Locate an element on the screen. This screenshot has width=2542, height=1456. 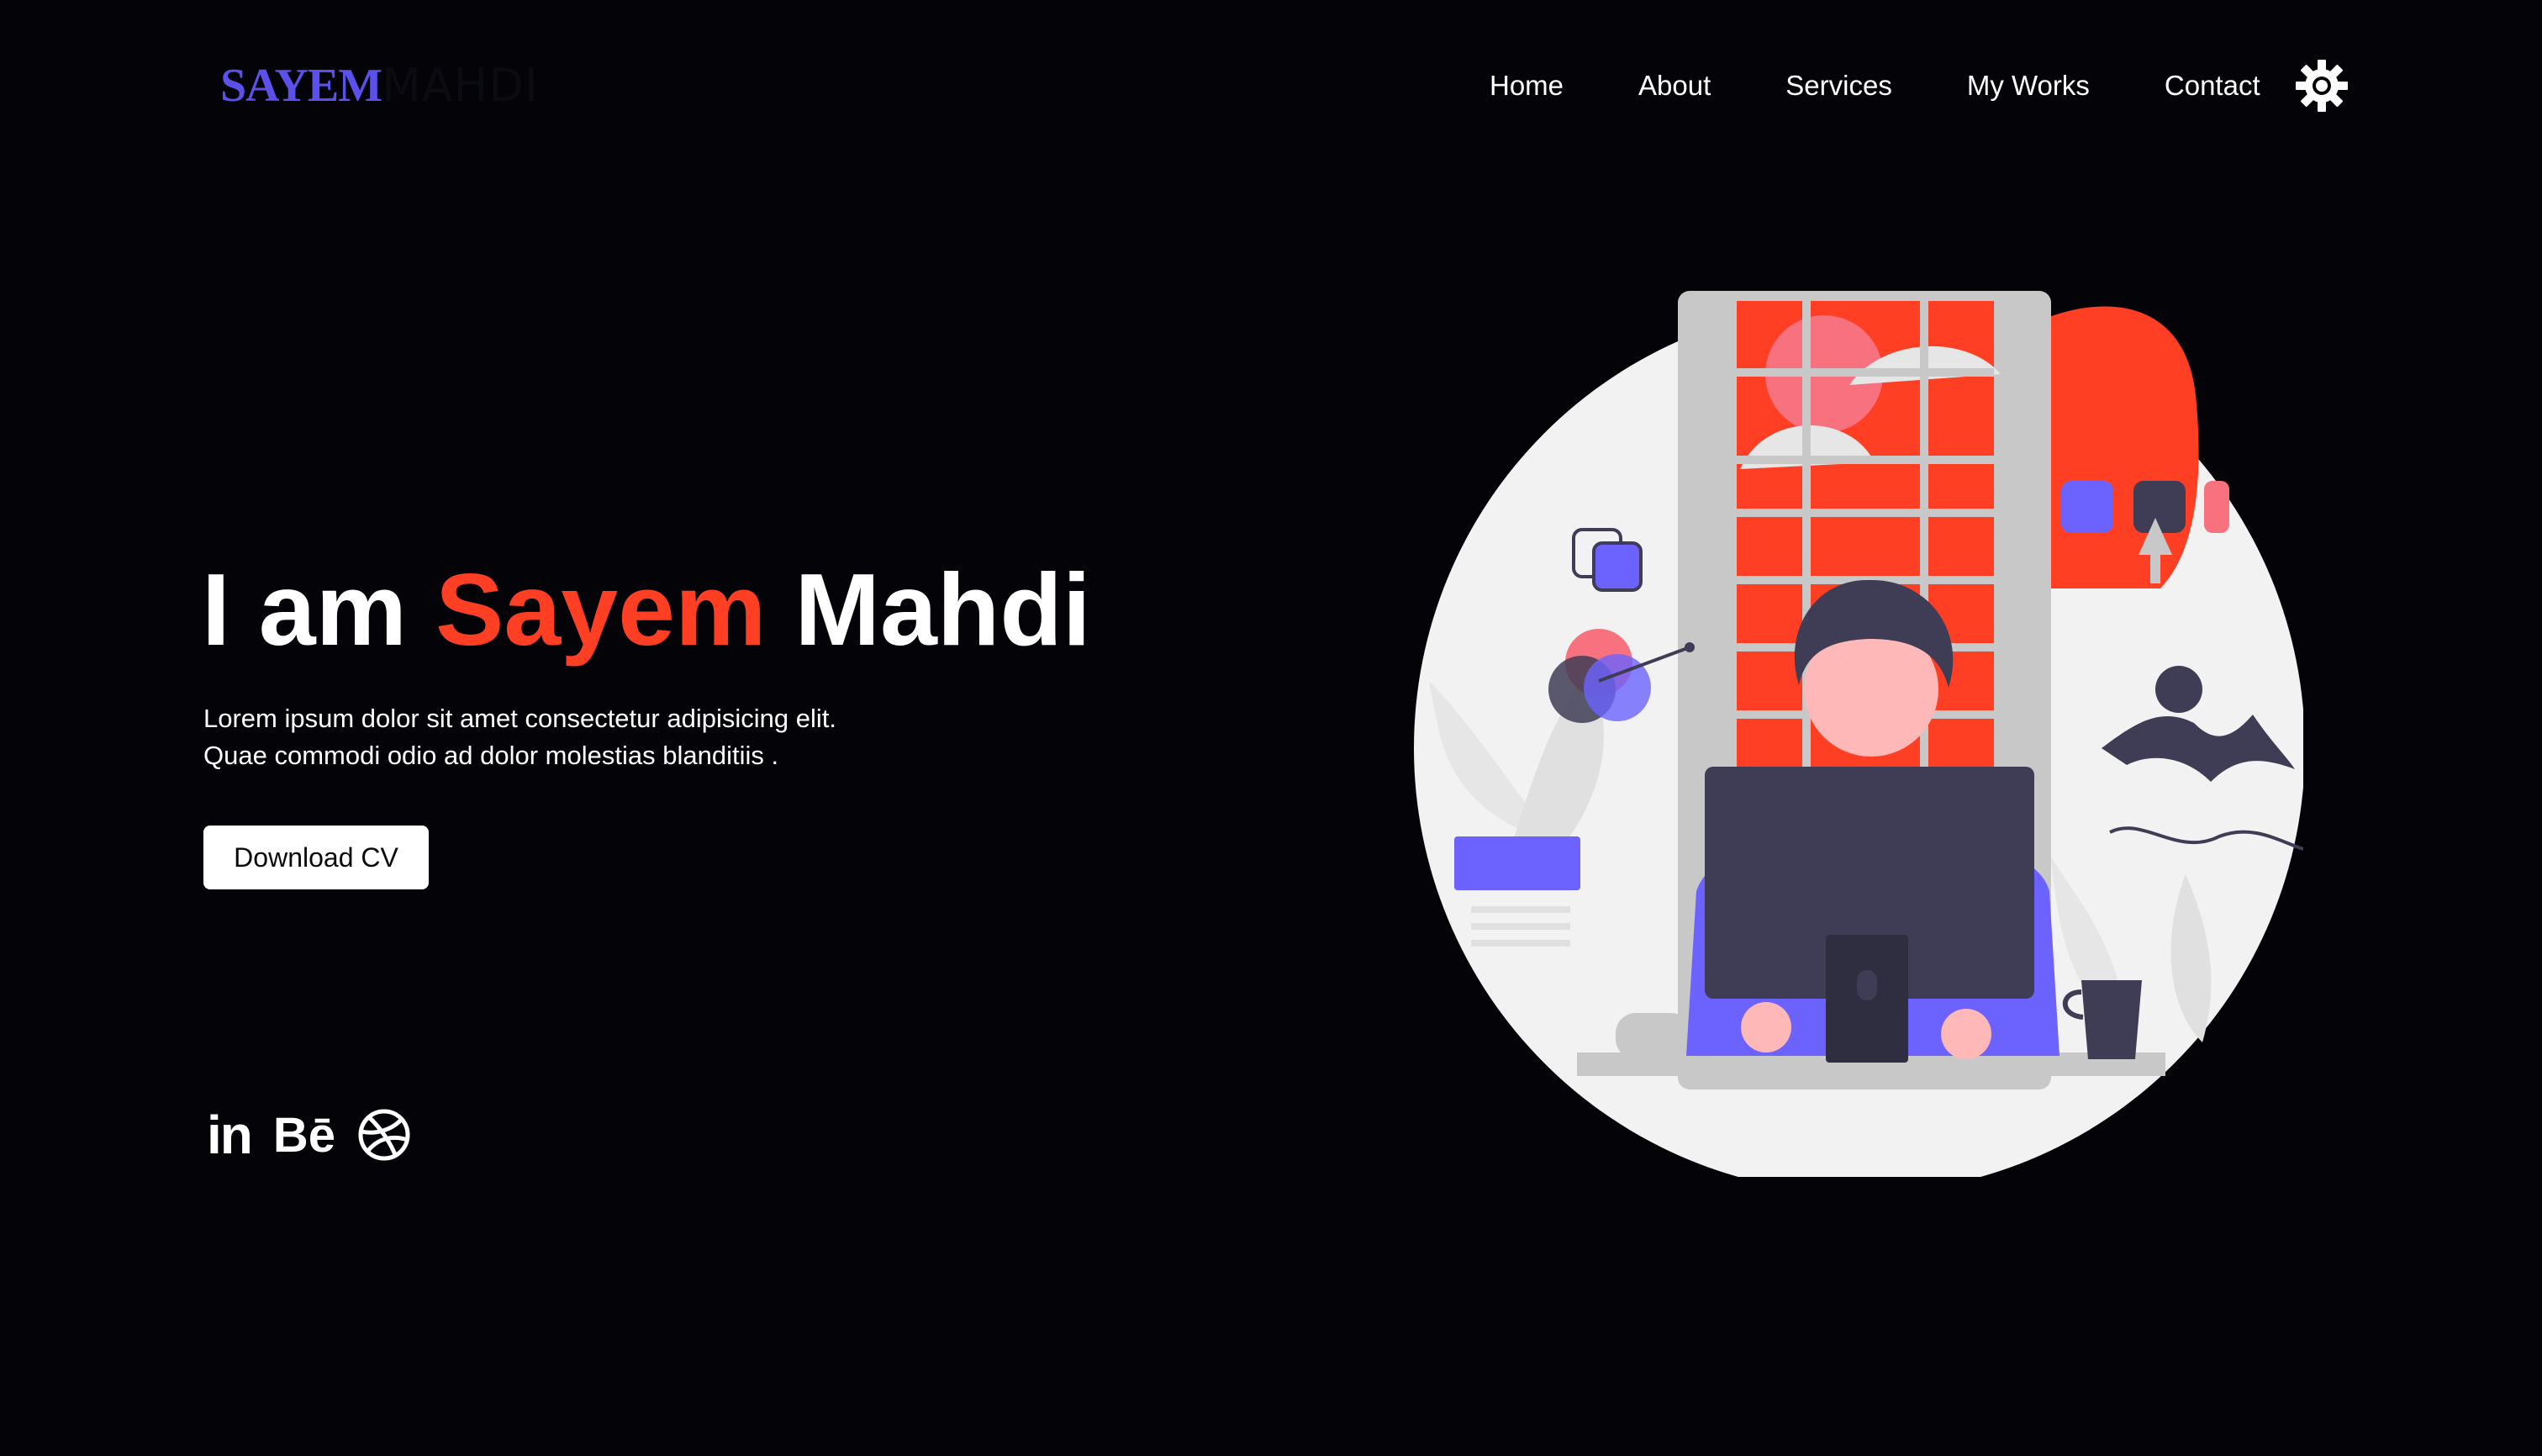
red-blob is located at coordinates (2121, 447).